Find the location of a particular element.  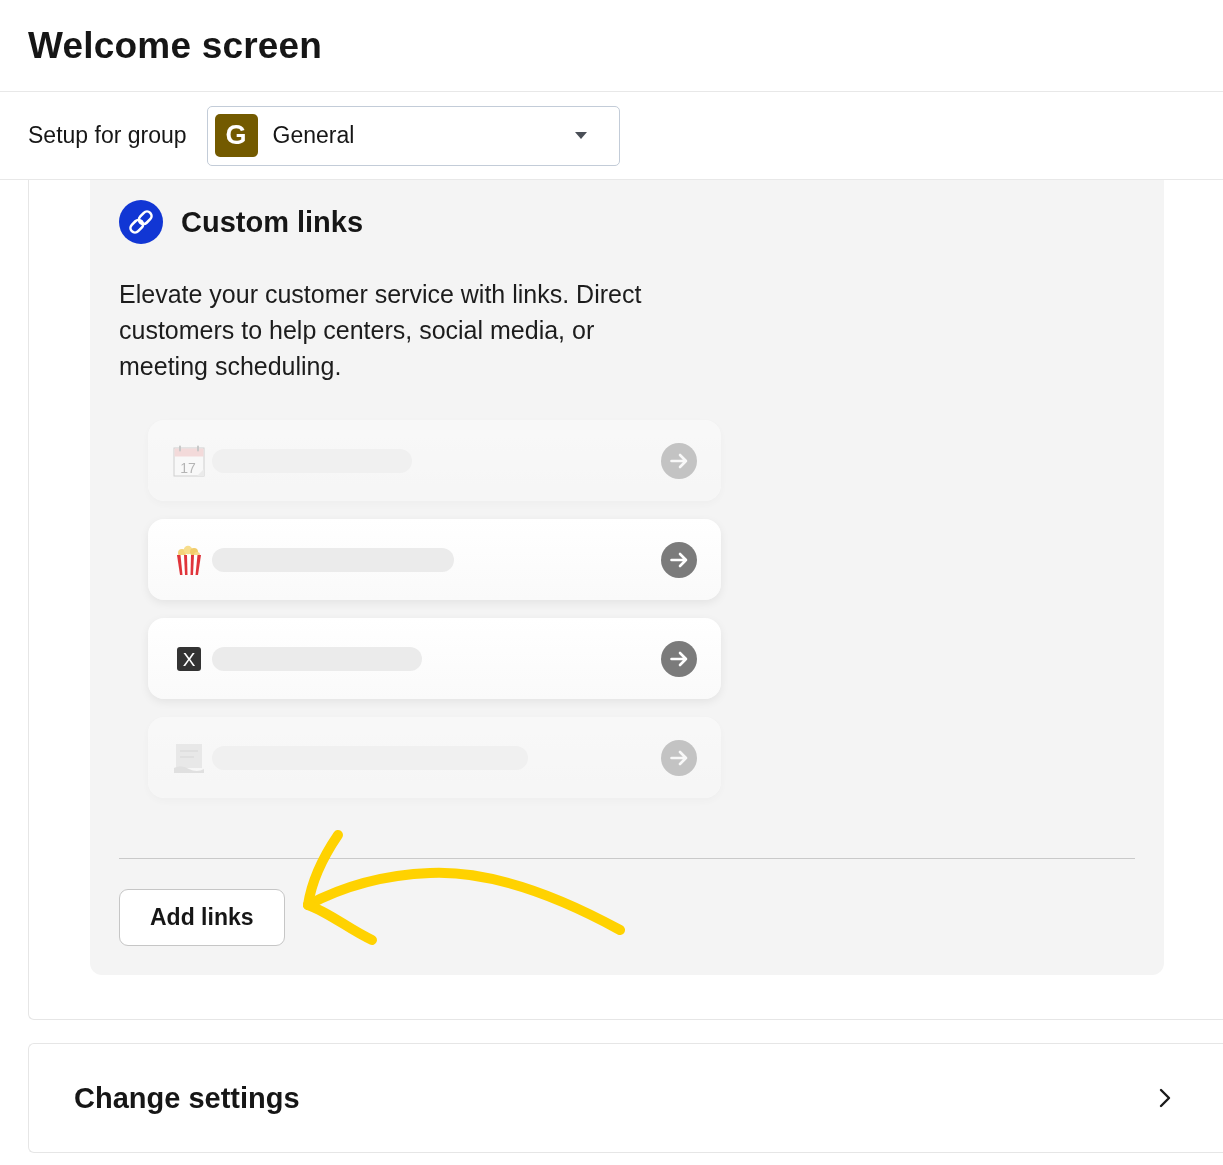

add-links-button: Add links is located at coordinates (202, 917).